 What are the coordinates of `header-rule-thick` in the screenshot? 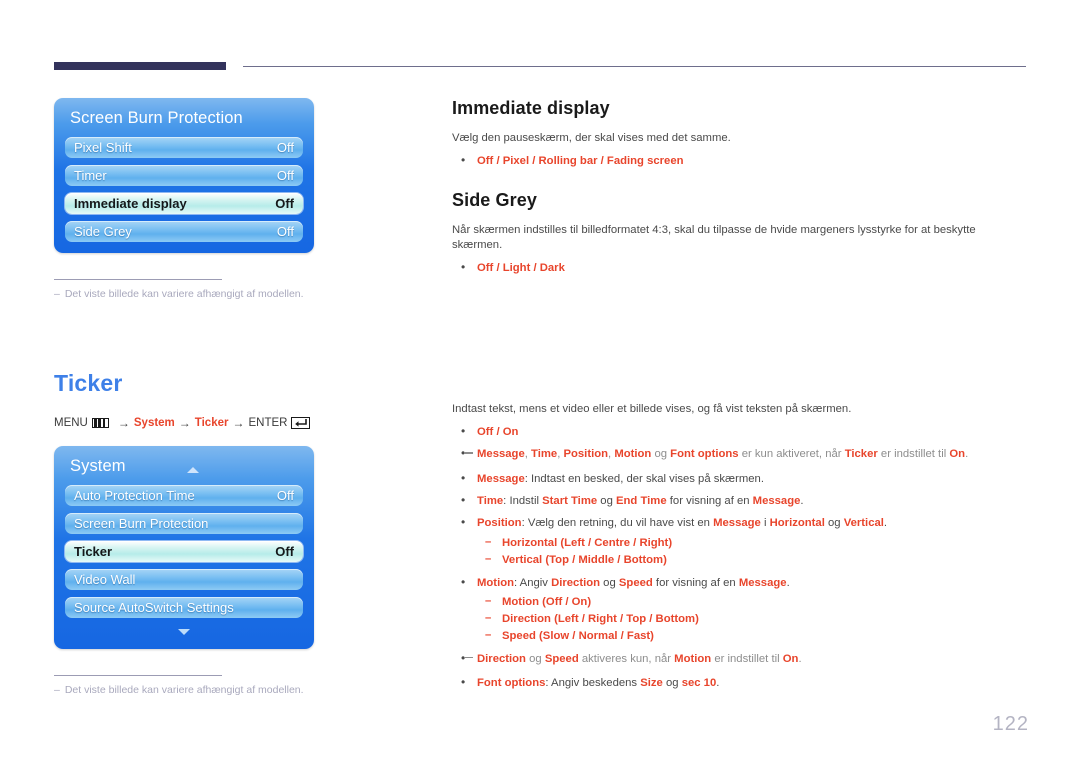 It's located at (140, 66).